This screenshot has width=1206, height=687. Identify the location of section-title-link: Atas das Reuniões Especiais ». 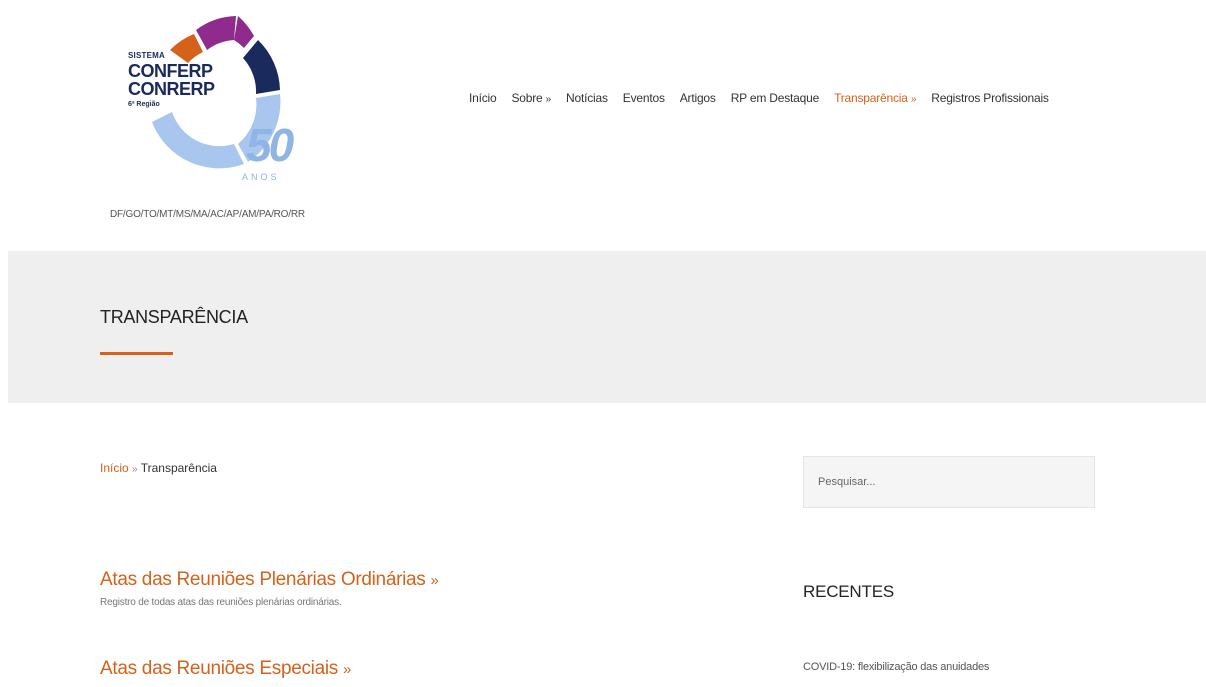
(225, 669).